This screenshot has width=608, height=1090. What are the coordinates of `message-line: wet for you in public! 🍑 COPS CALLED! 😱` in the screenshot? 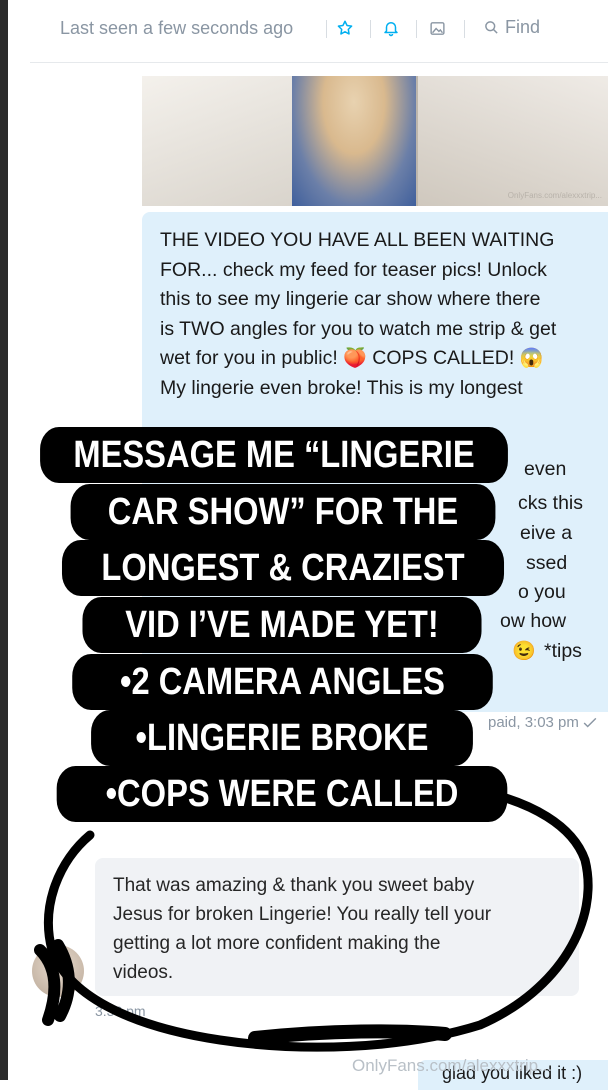 It's located at (380, 359).